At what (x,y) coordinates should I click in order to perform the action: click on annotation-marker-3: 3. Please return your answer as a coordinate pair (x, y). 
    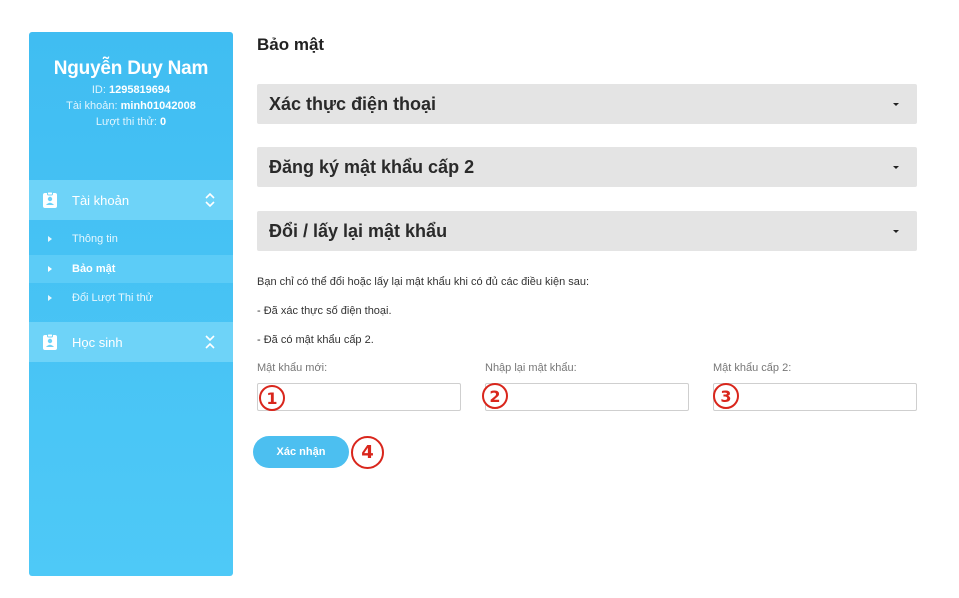
    Looking at the image, I should click on (726, 396).